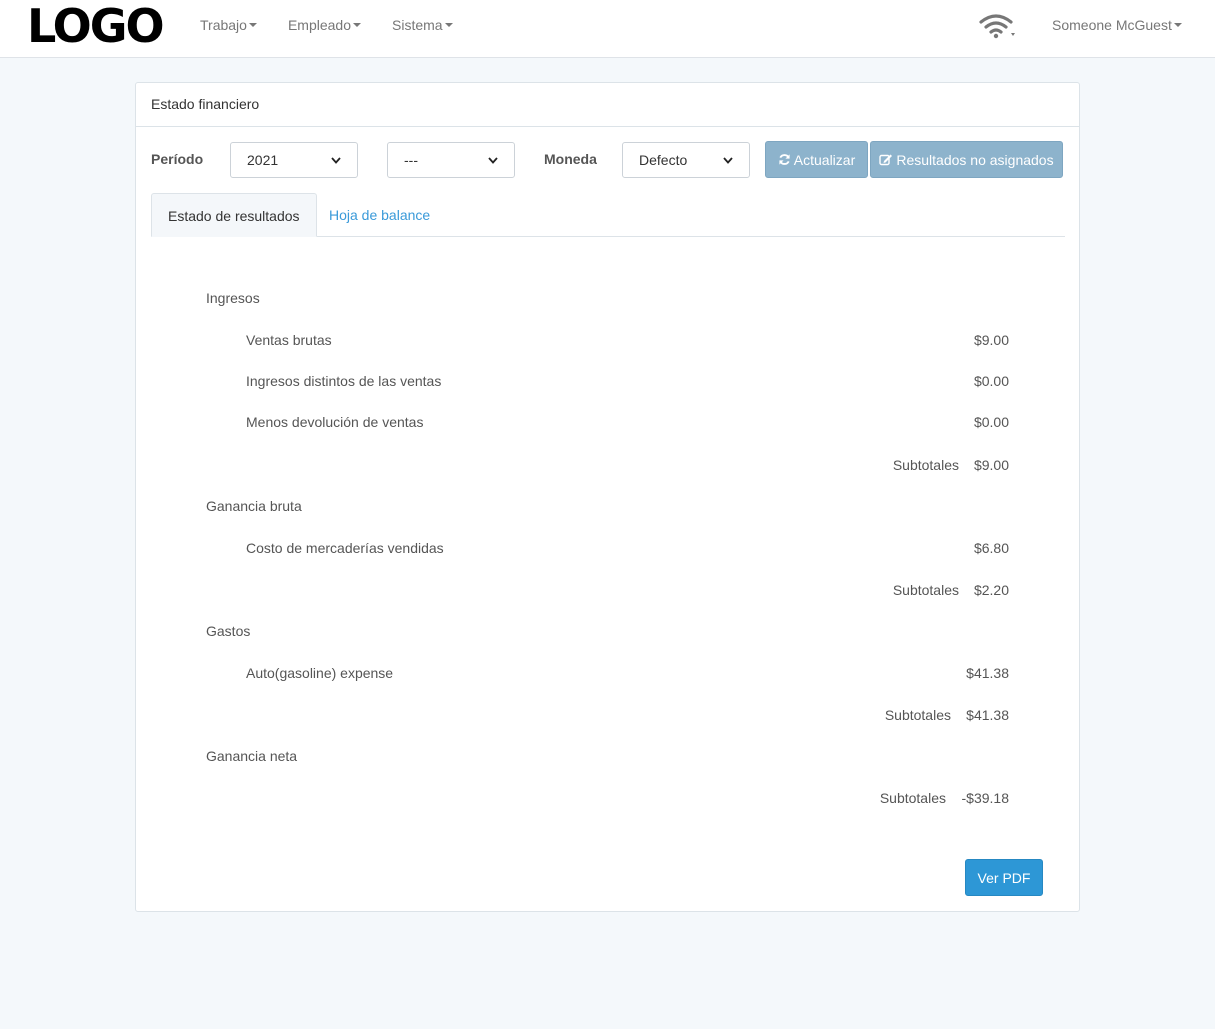 This screenshot has height=1029, width=1215. I want to click on user-menu: Someone McGuest, so click(1117, 25).